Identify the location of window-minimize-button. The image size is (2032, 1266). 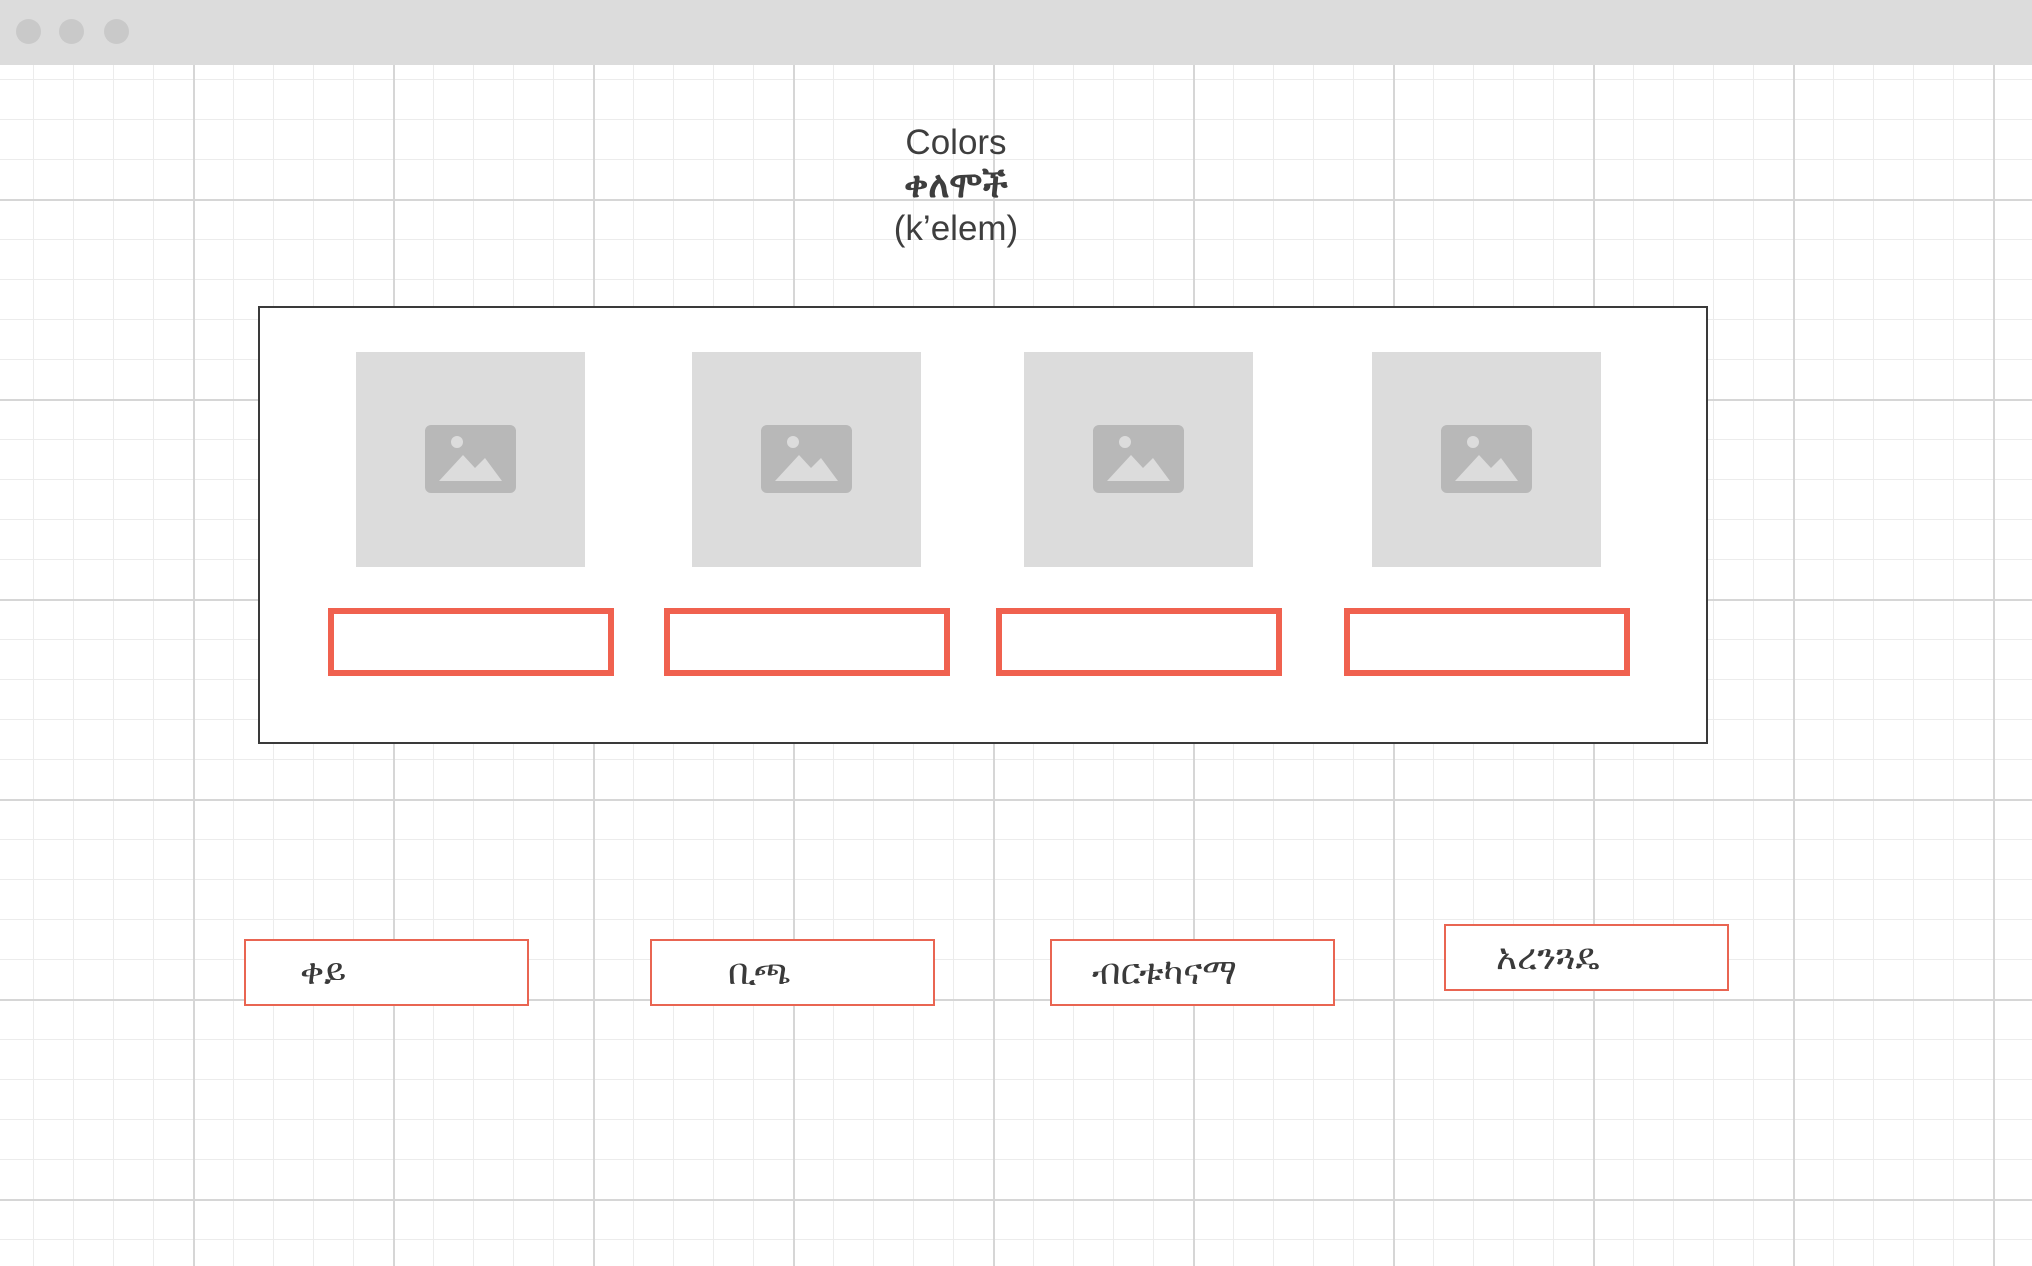
(71, 31).